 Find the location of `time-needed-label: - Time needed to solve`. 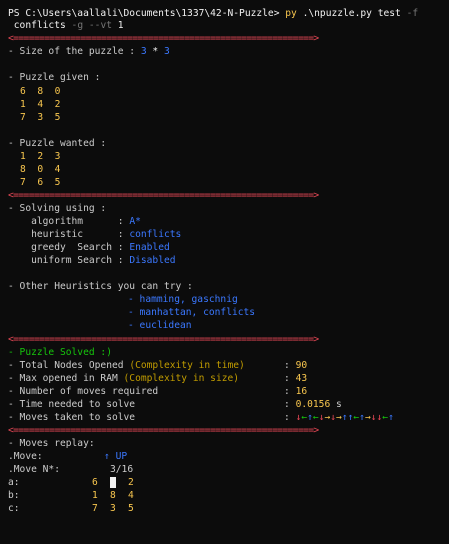

time-needed-label: - Time needed to solve is located at coordinates (72, 404).